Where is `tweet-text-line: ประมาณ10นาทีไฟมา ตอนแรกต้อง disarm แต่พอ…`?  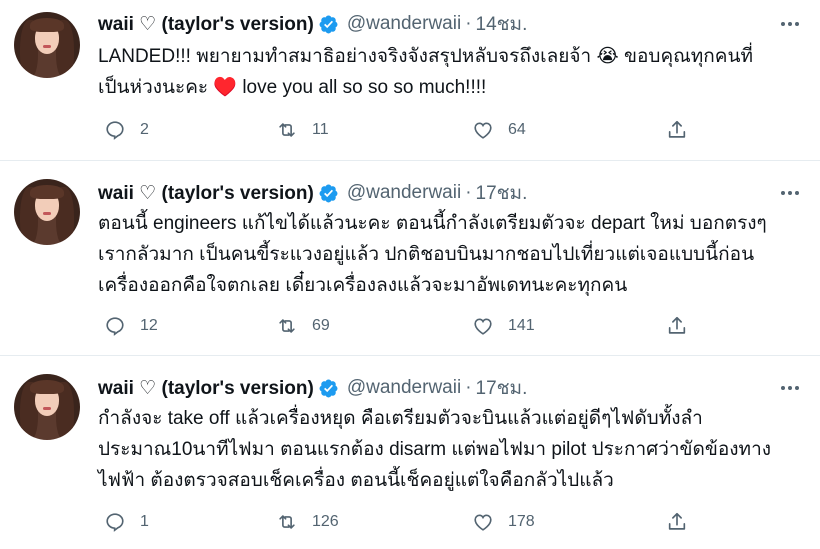 tweet-text-line: ประมาณ10นาทีไฟมา ตอนแรกต้อง disarm แต่พอ… is located at coordinates (435, 449).